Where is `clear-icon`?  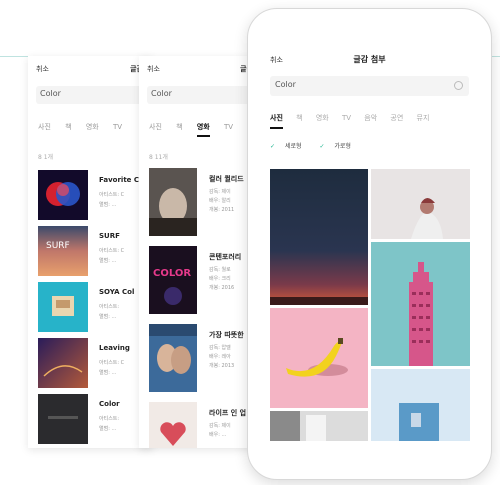 clear-icon is located at coordinates (458, 85).